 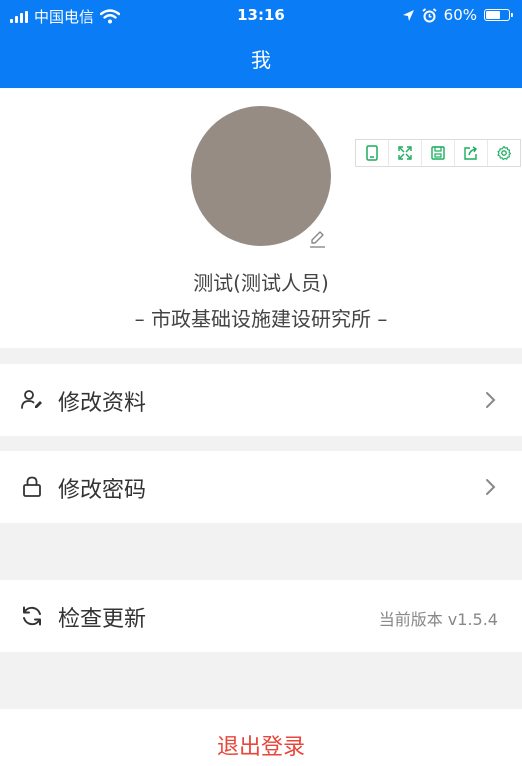 I want to click on battery-percent: 60%, so click(x=460, y=15).